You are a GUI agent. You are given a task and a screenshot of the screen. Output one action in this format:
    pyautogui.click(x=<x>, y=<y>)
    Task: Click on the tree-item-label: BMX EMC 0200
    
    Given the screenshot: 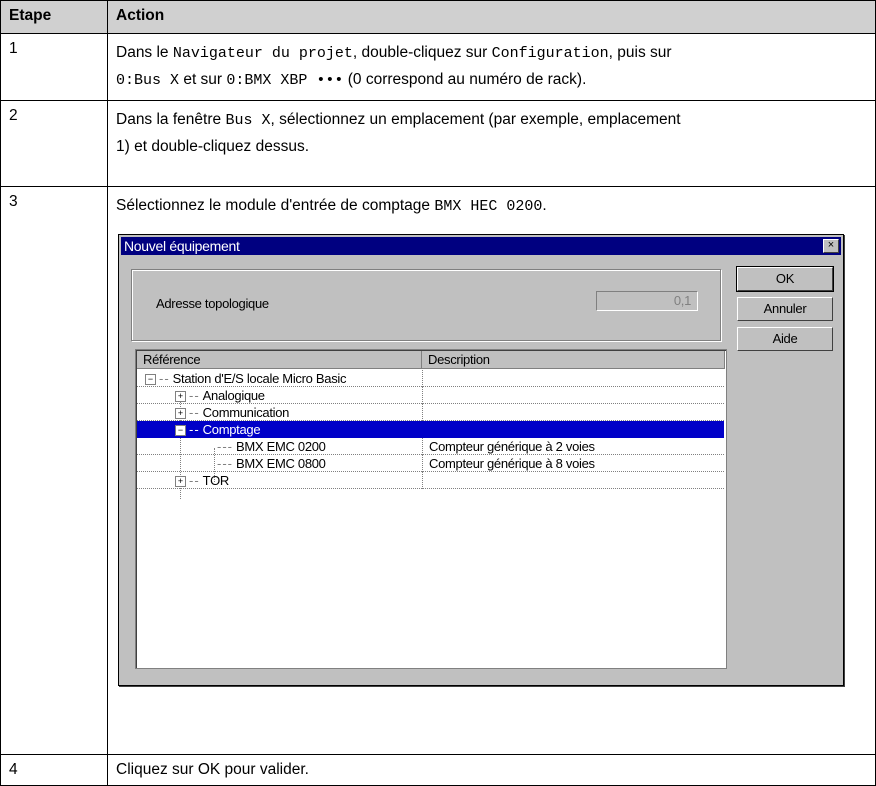 What is the action you would take?
    pyautogui.click(x=281, y=446)
    